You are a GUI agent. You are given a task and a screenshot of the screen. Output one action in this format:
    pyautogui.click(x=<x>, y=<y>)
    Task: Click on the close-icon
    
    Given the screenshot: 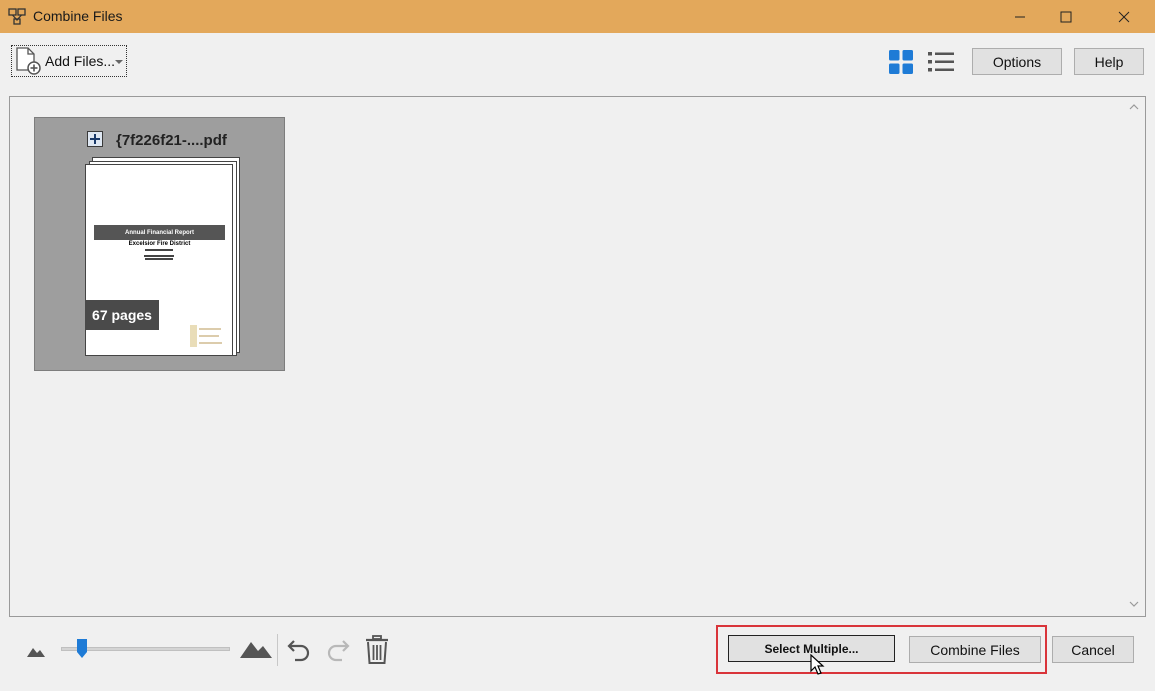 What is the action you would take?
    pyautogui.click(x=1124, y=16)
    